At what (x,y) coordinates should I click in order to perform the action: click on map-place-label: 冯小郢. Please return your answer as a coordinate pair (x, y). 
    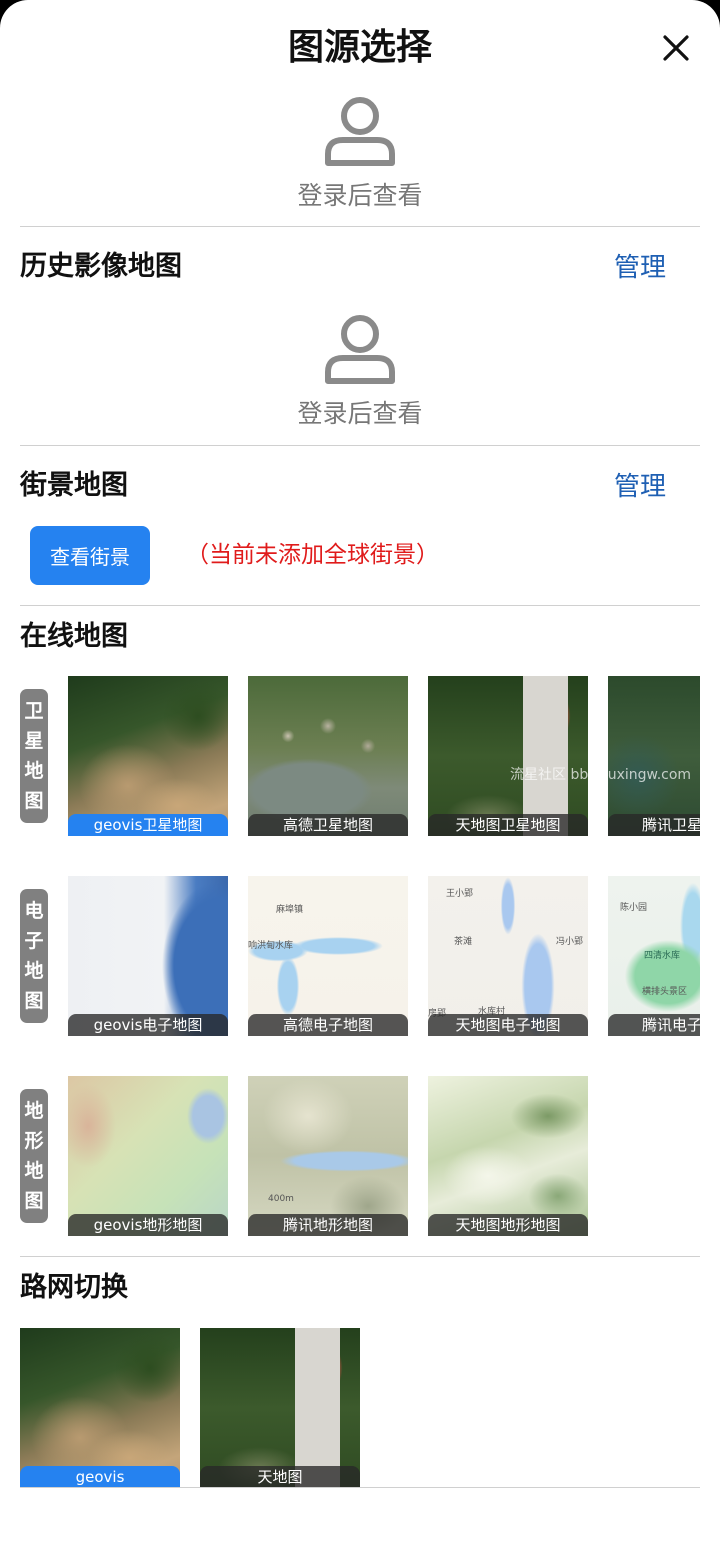
    Looking at the image, I should click on (570, 942).